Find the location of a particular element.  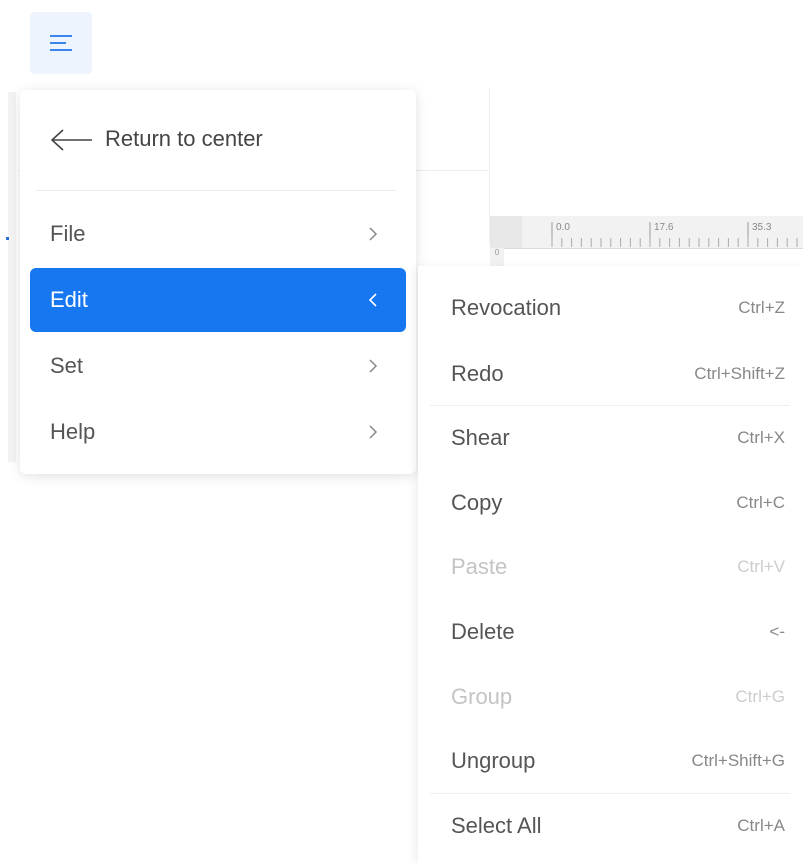

chevron-left-icon is located at coordinates (372, 300).